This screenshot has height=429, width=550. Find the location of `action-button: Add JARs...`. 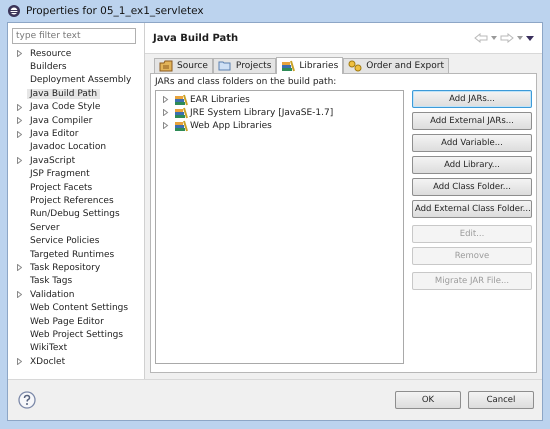

action-button: Add JARs... is located at coordinates (472, 99).